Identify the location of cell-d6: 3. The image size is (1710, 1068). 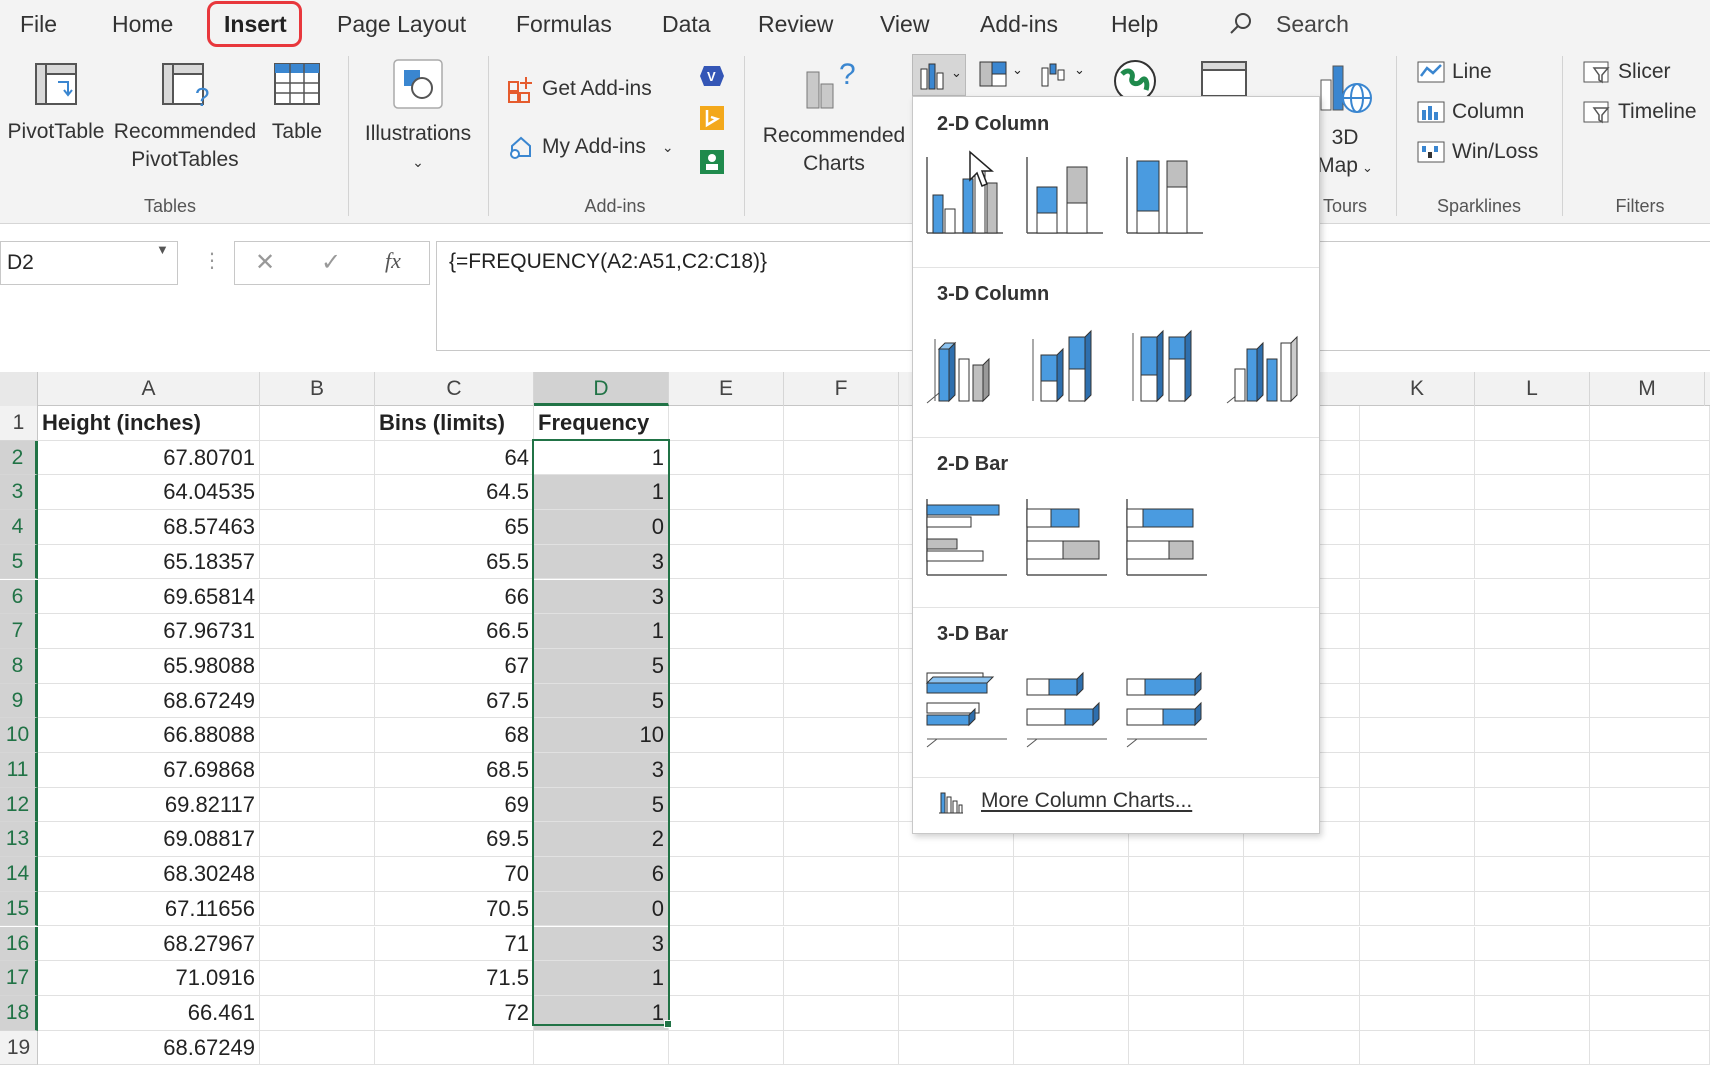
(601, 597).